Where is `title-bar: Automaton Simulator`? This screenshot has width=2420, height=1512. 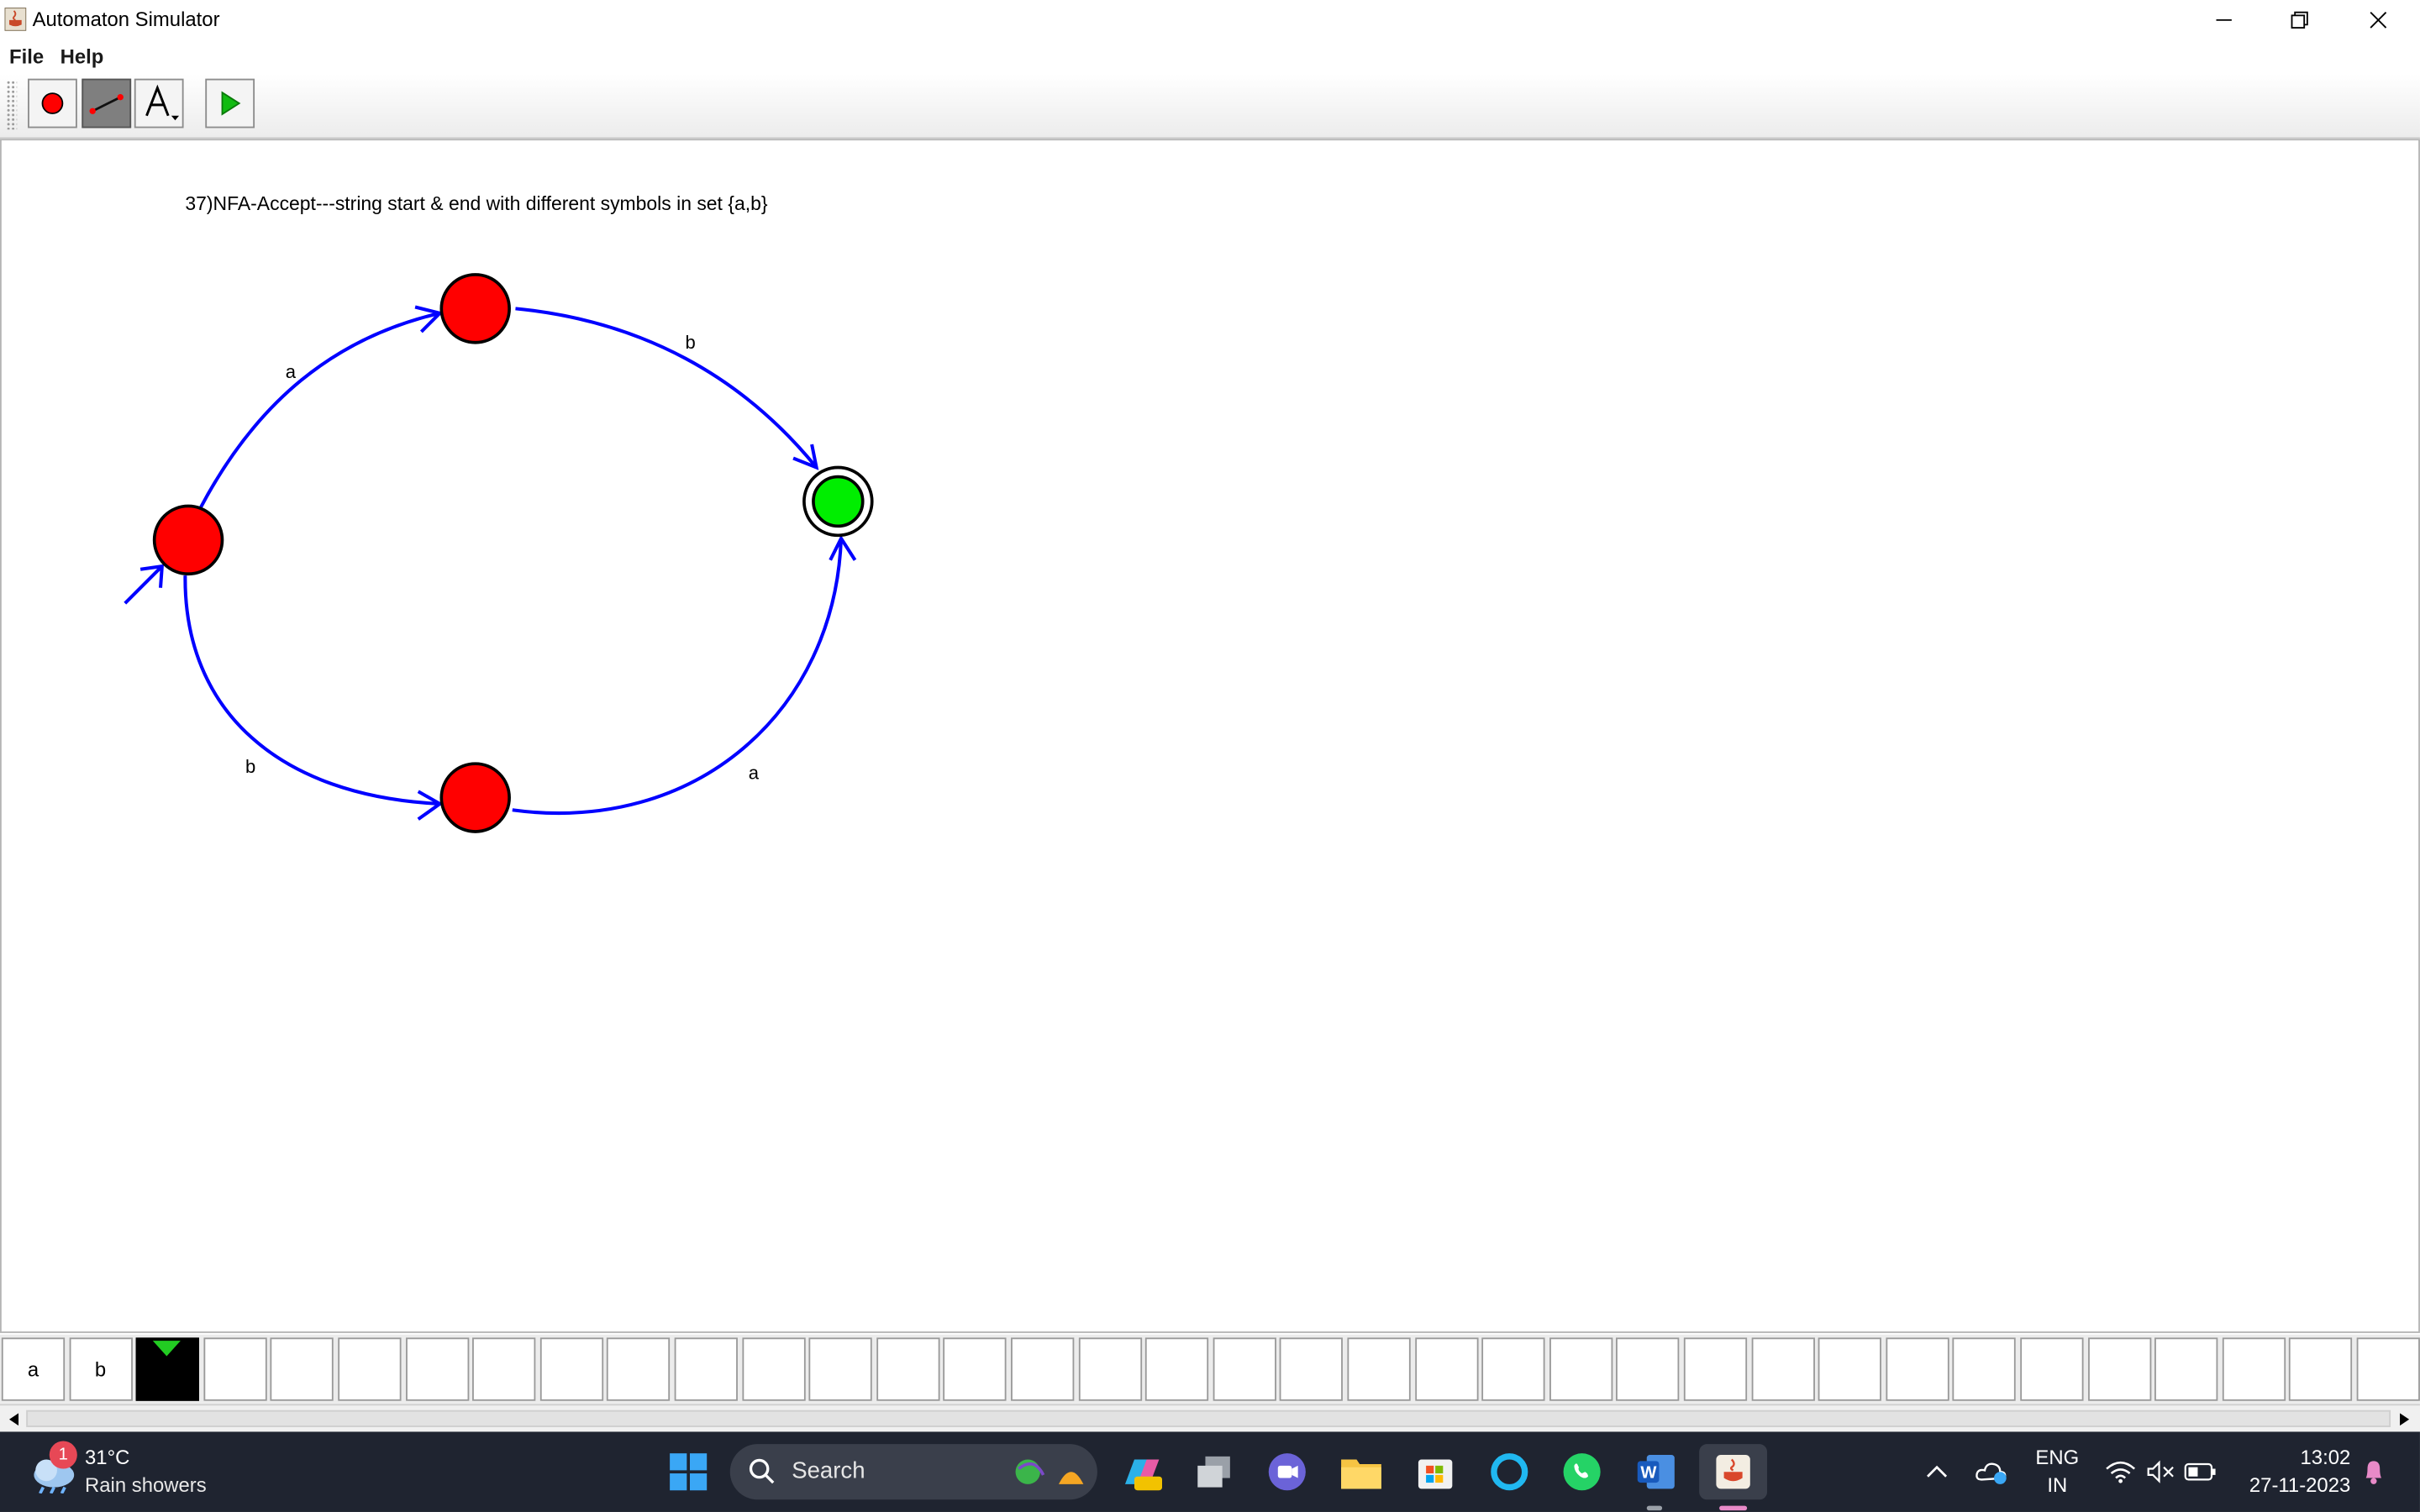
title-bar: Automaton Simulator is located at coordinates (1210, 20).